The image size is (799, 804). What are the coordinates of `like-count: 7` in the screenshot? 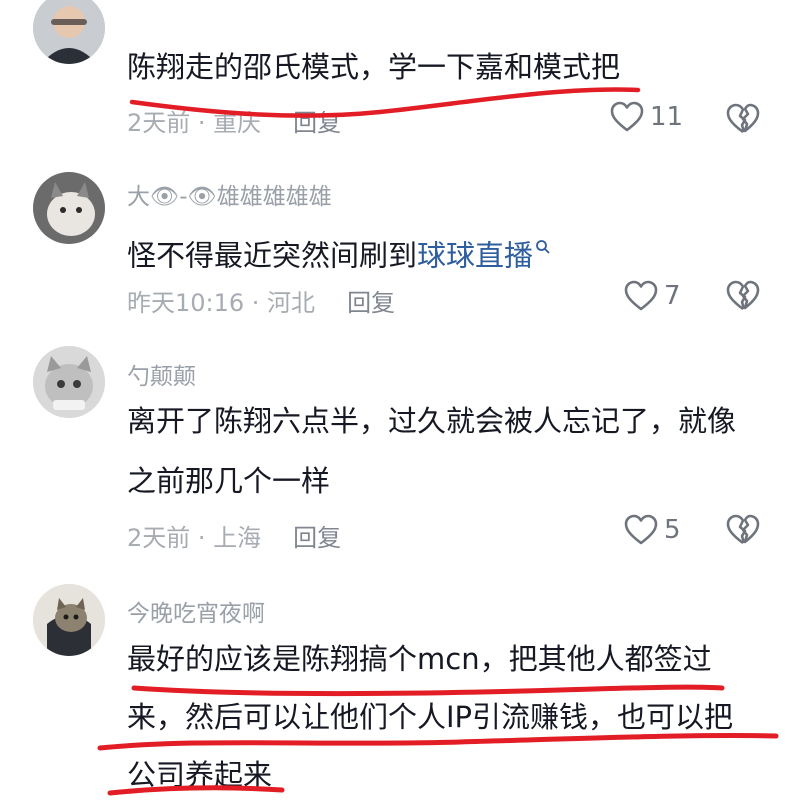 It's located at (672, 296).